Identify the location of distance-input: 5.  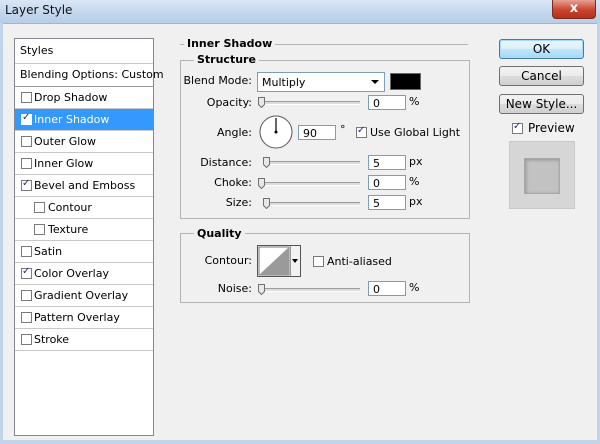
(387, 162).